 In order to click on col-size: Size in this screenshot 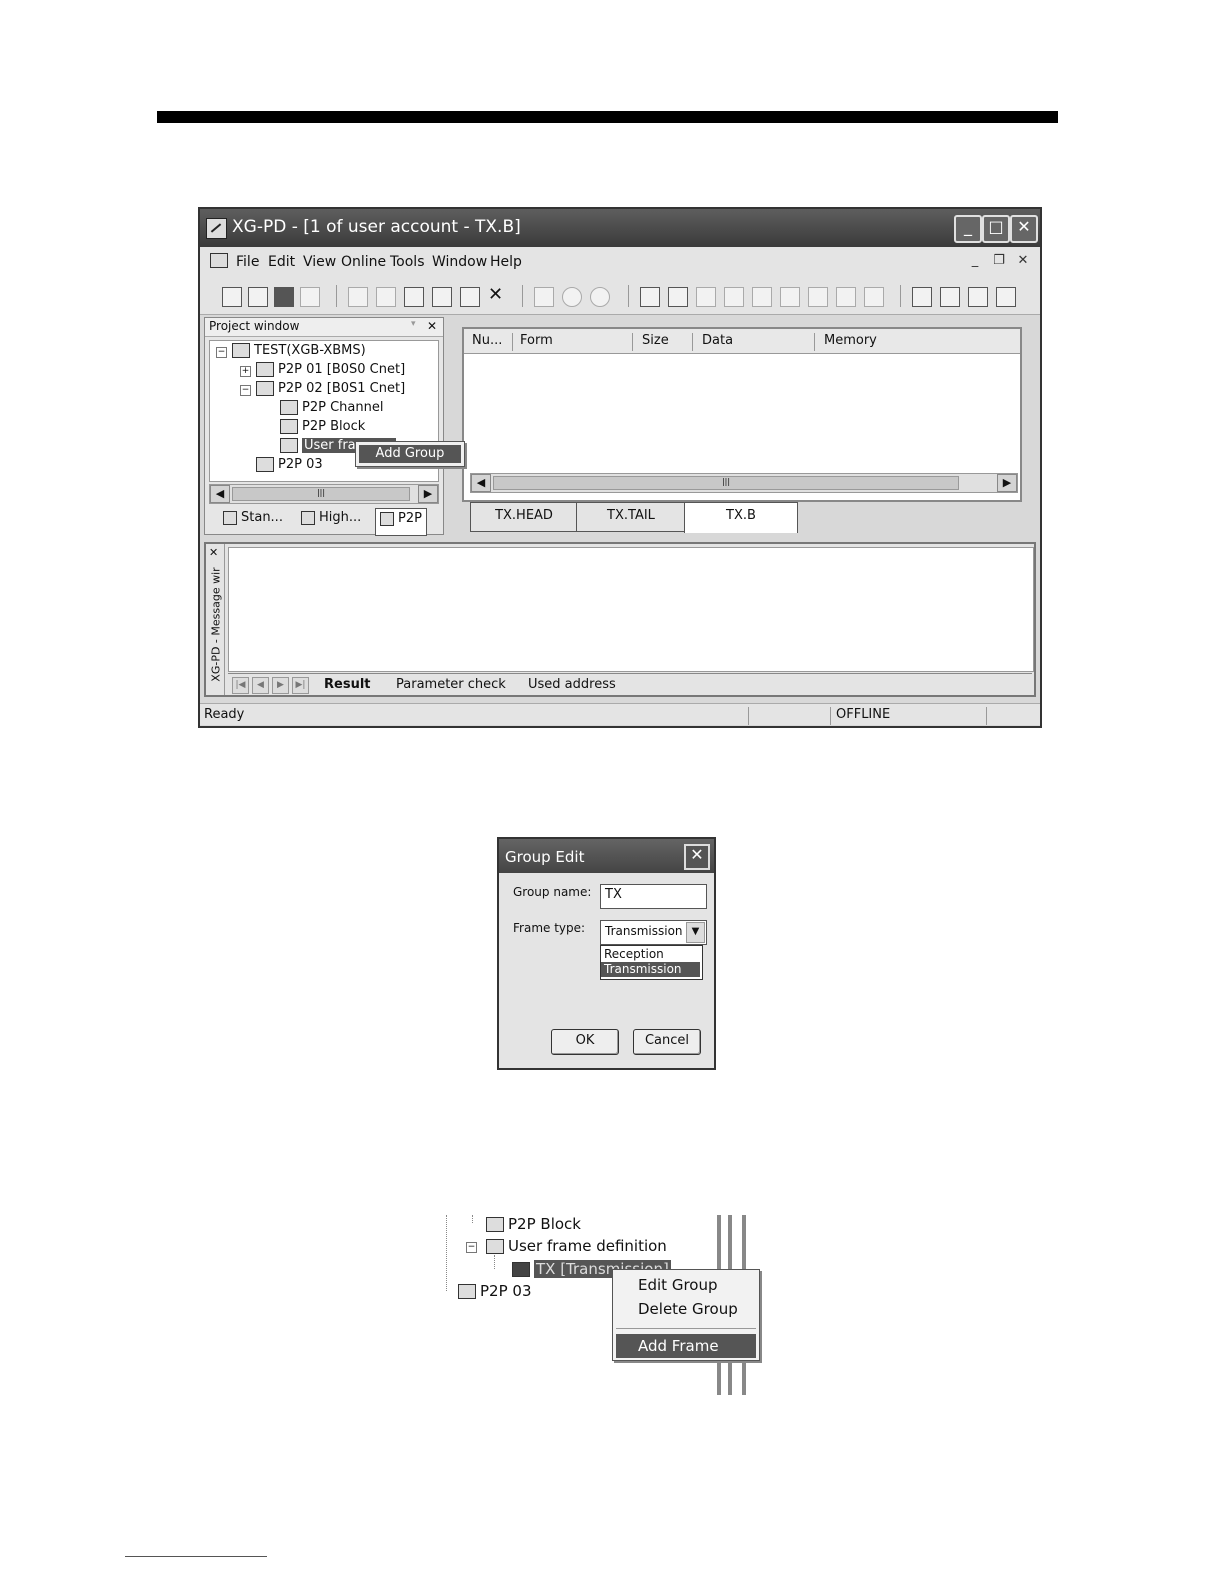, I will do `click(655, 340)`.